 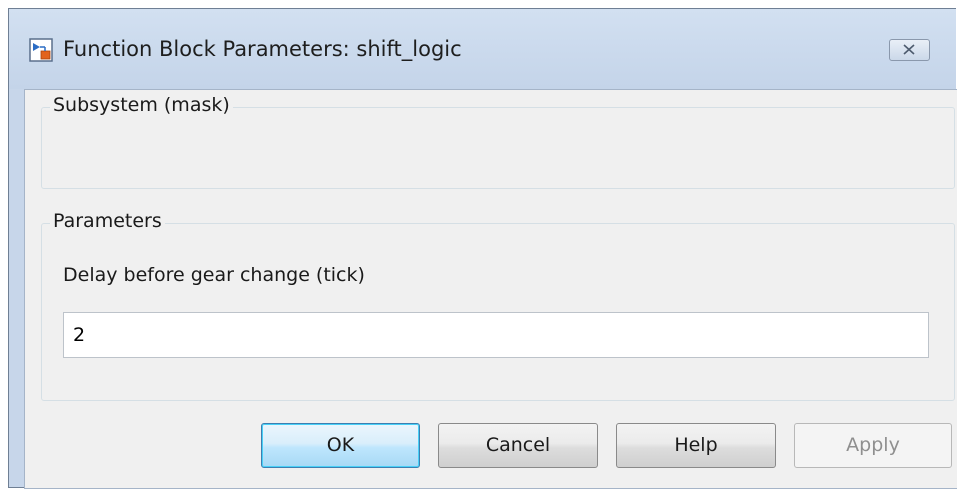 I want to click on subsystem-mask-label: Subsystem (mask), so click(x=141, y=105).